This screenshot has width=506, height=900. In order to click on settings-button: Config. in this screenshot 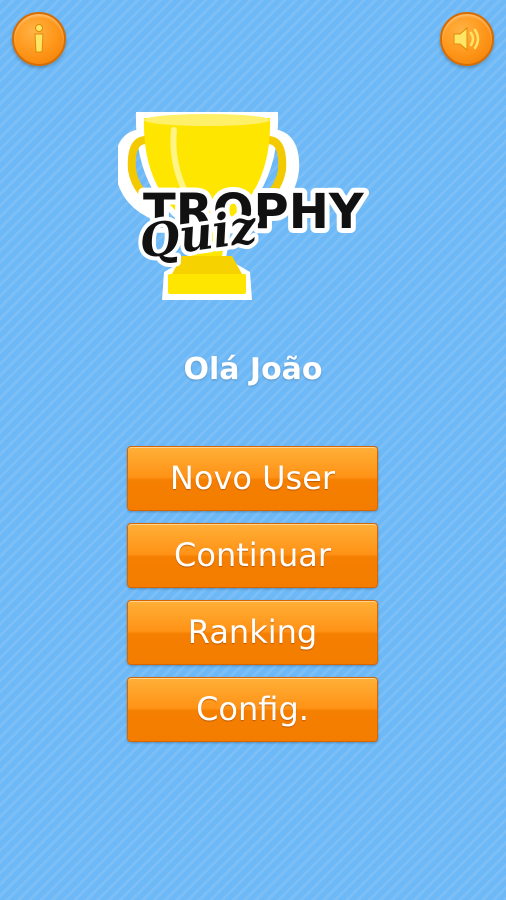, I will do `click(252, 709)`.